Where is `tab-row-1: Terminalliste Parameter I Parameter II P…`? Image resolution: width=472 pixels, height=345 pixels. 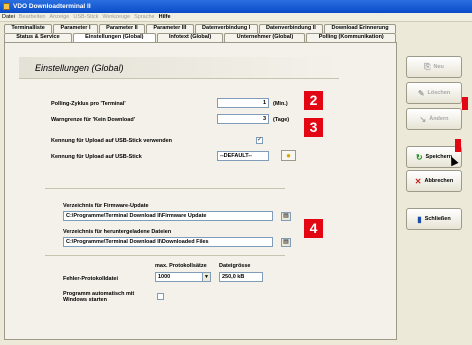
tab-row-1: Terminalliste Parameter I Parameter II P… is located at coordinates (200, 28).